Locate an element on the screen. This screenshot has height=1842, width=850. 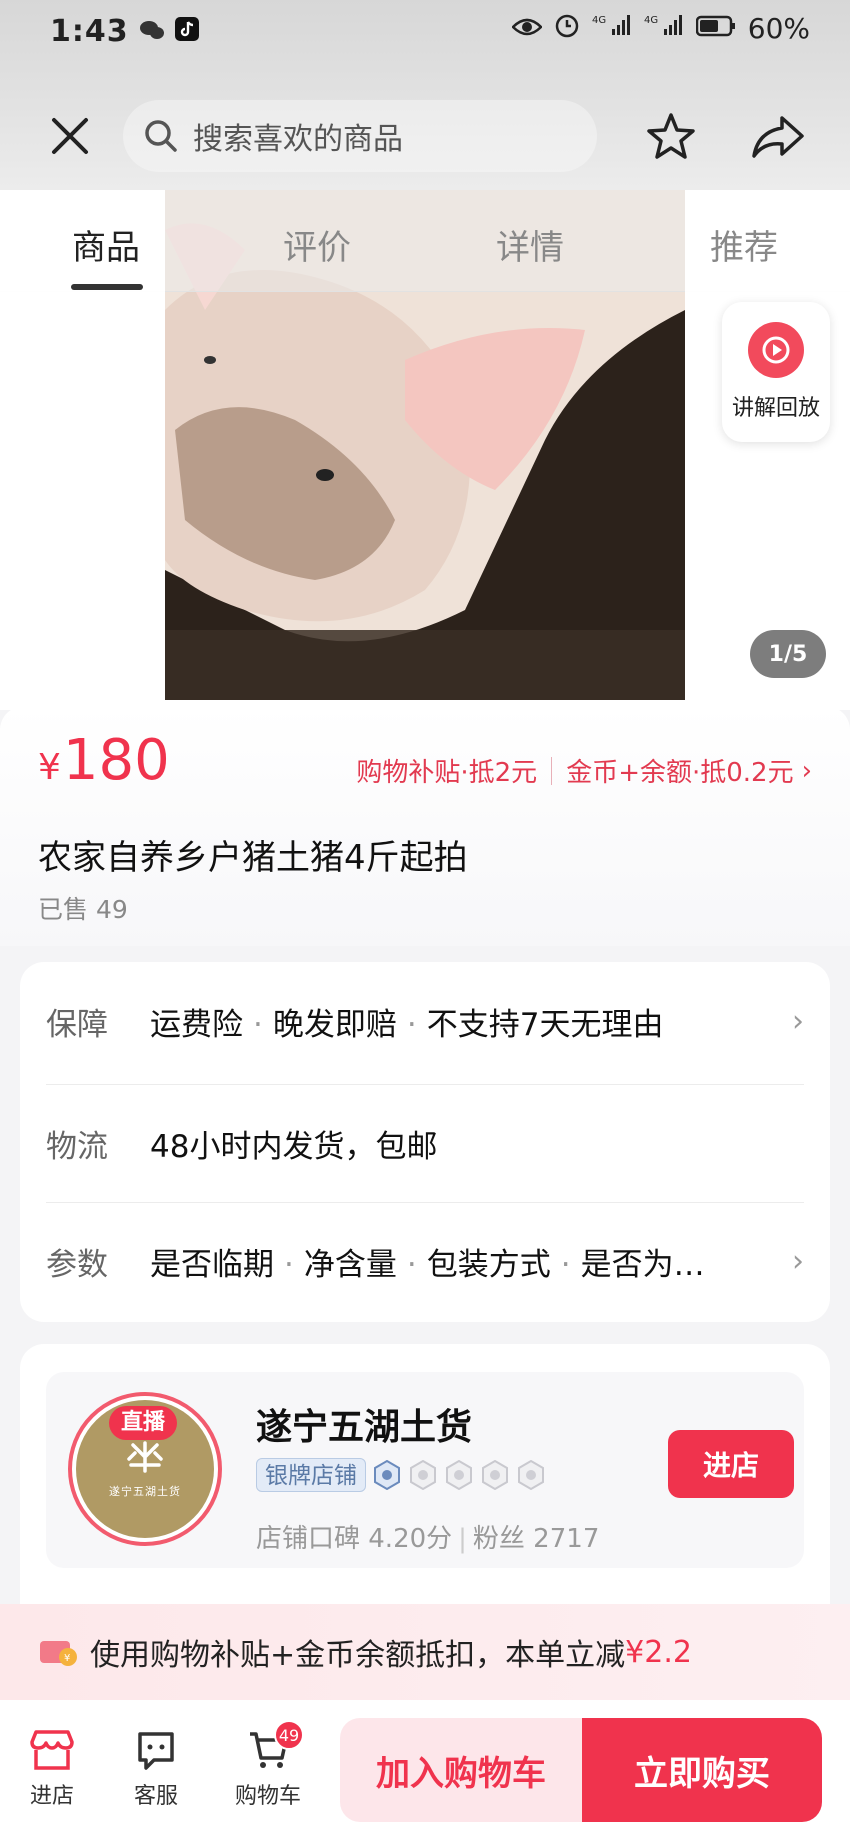
tier-badge: 银牌店铺 is located at coordinates (311, 1475).